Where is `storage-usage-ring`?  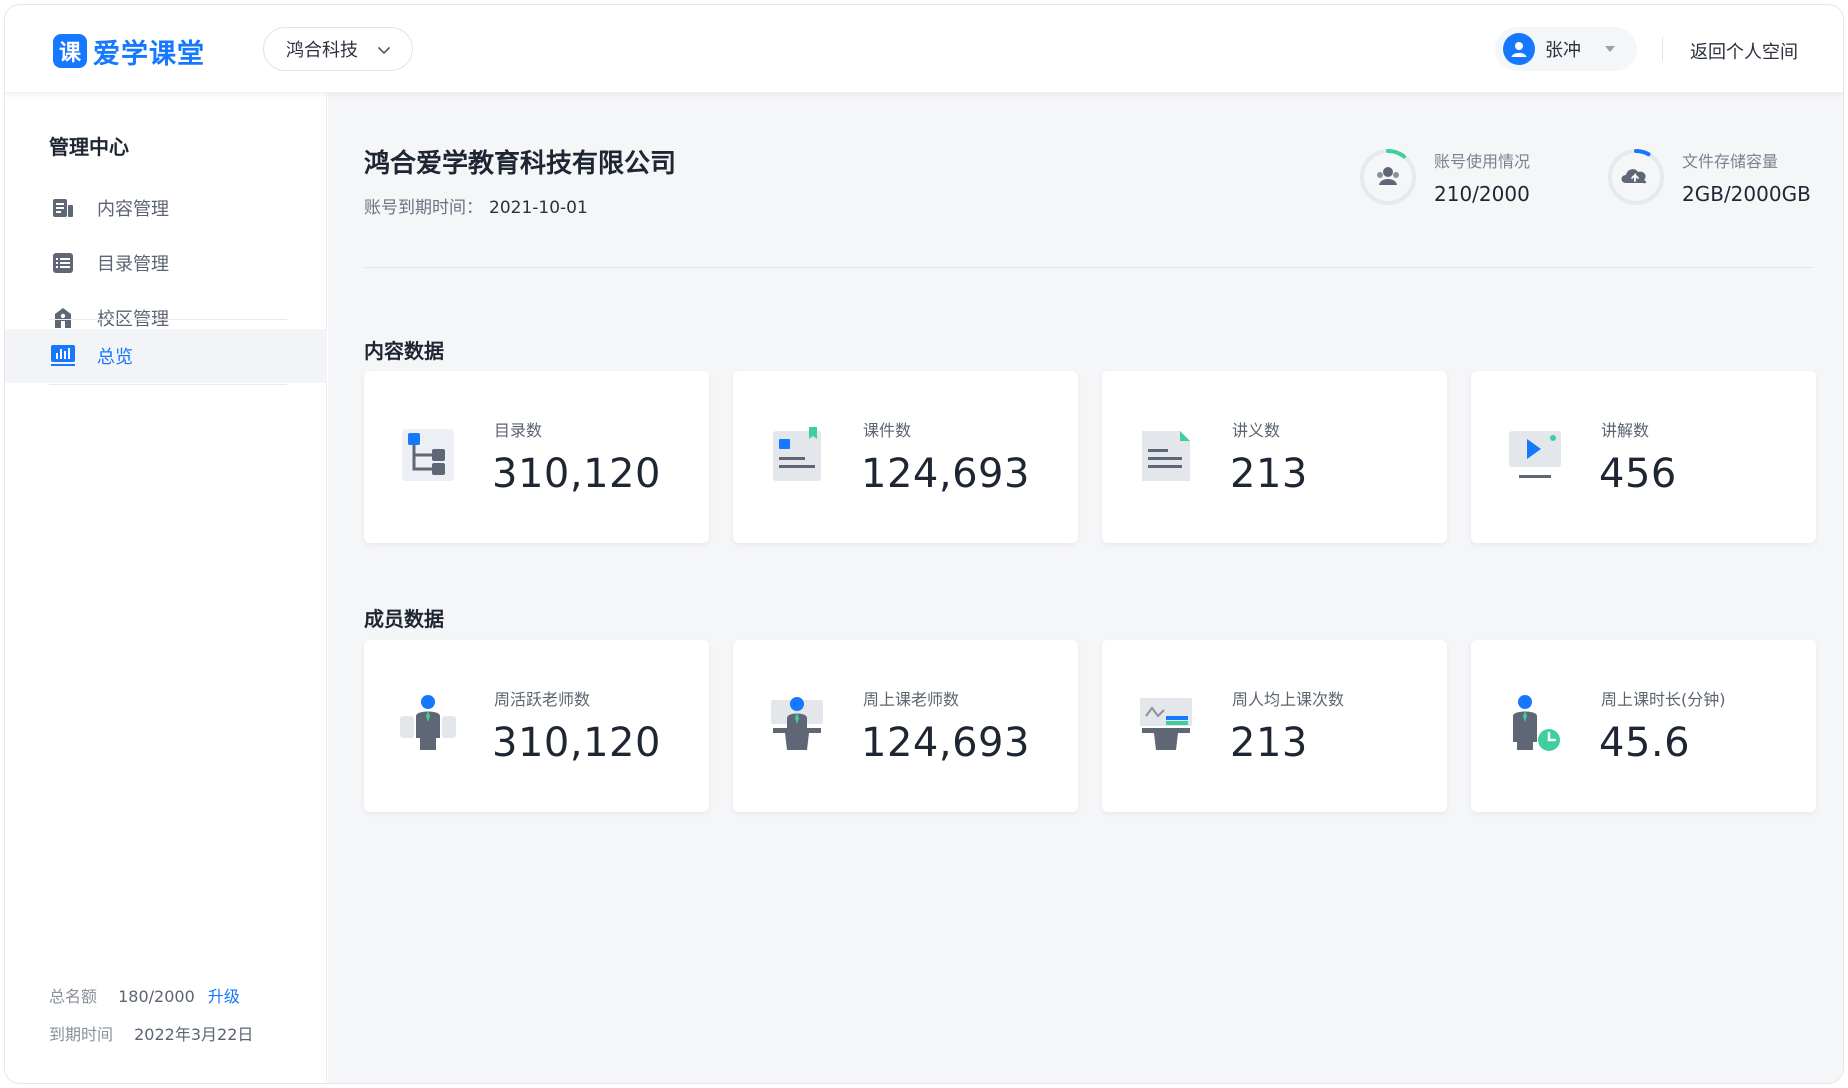 storage-usage-ring is located at coordinates (1636, 177).